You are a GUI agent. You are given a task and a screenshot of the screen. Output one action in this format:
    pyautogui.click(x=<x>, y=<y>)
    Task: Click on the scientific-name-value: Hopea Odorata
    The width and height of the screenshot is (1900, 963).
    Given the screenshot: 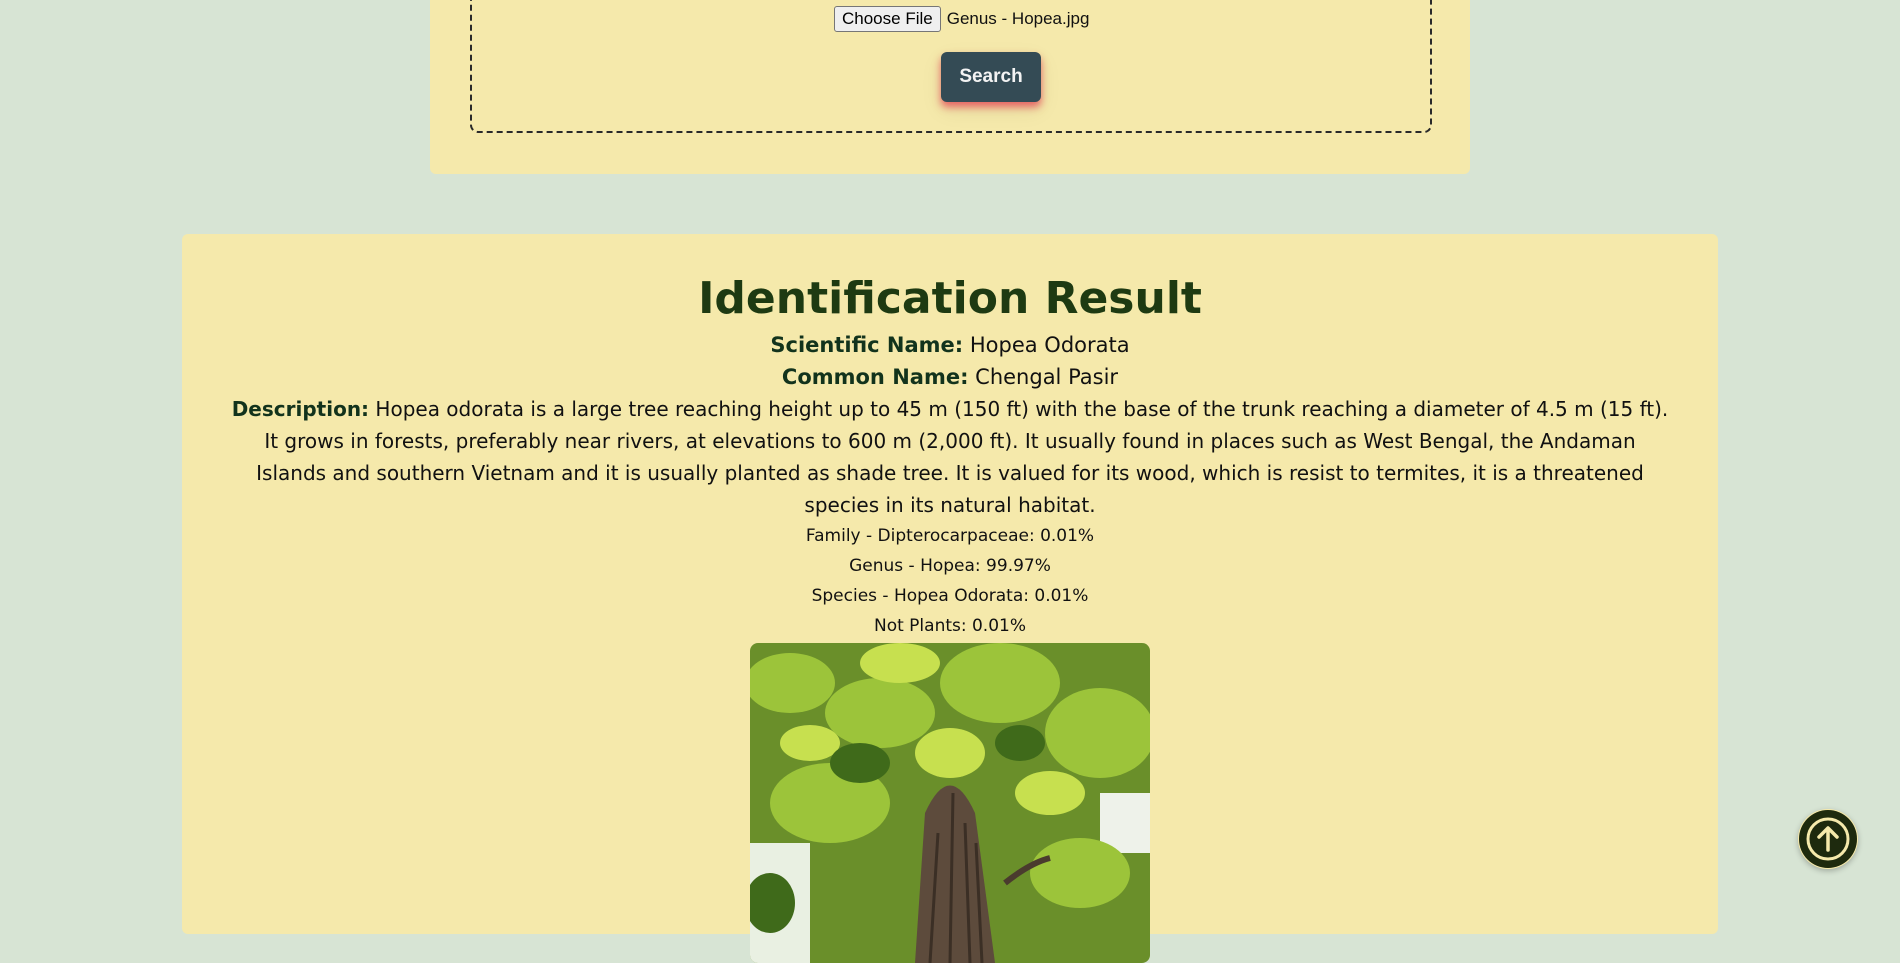 What is the action you would take?
    pyautogui.click(x=1049, y=345)
    